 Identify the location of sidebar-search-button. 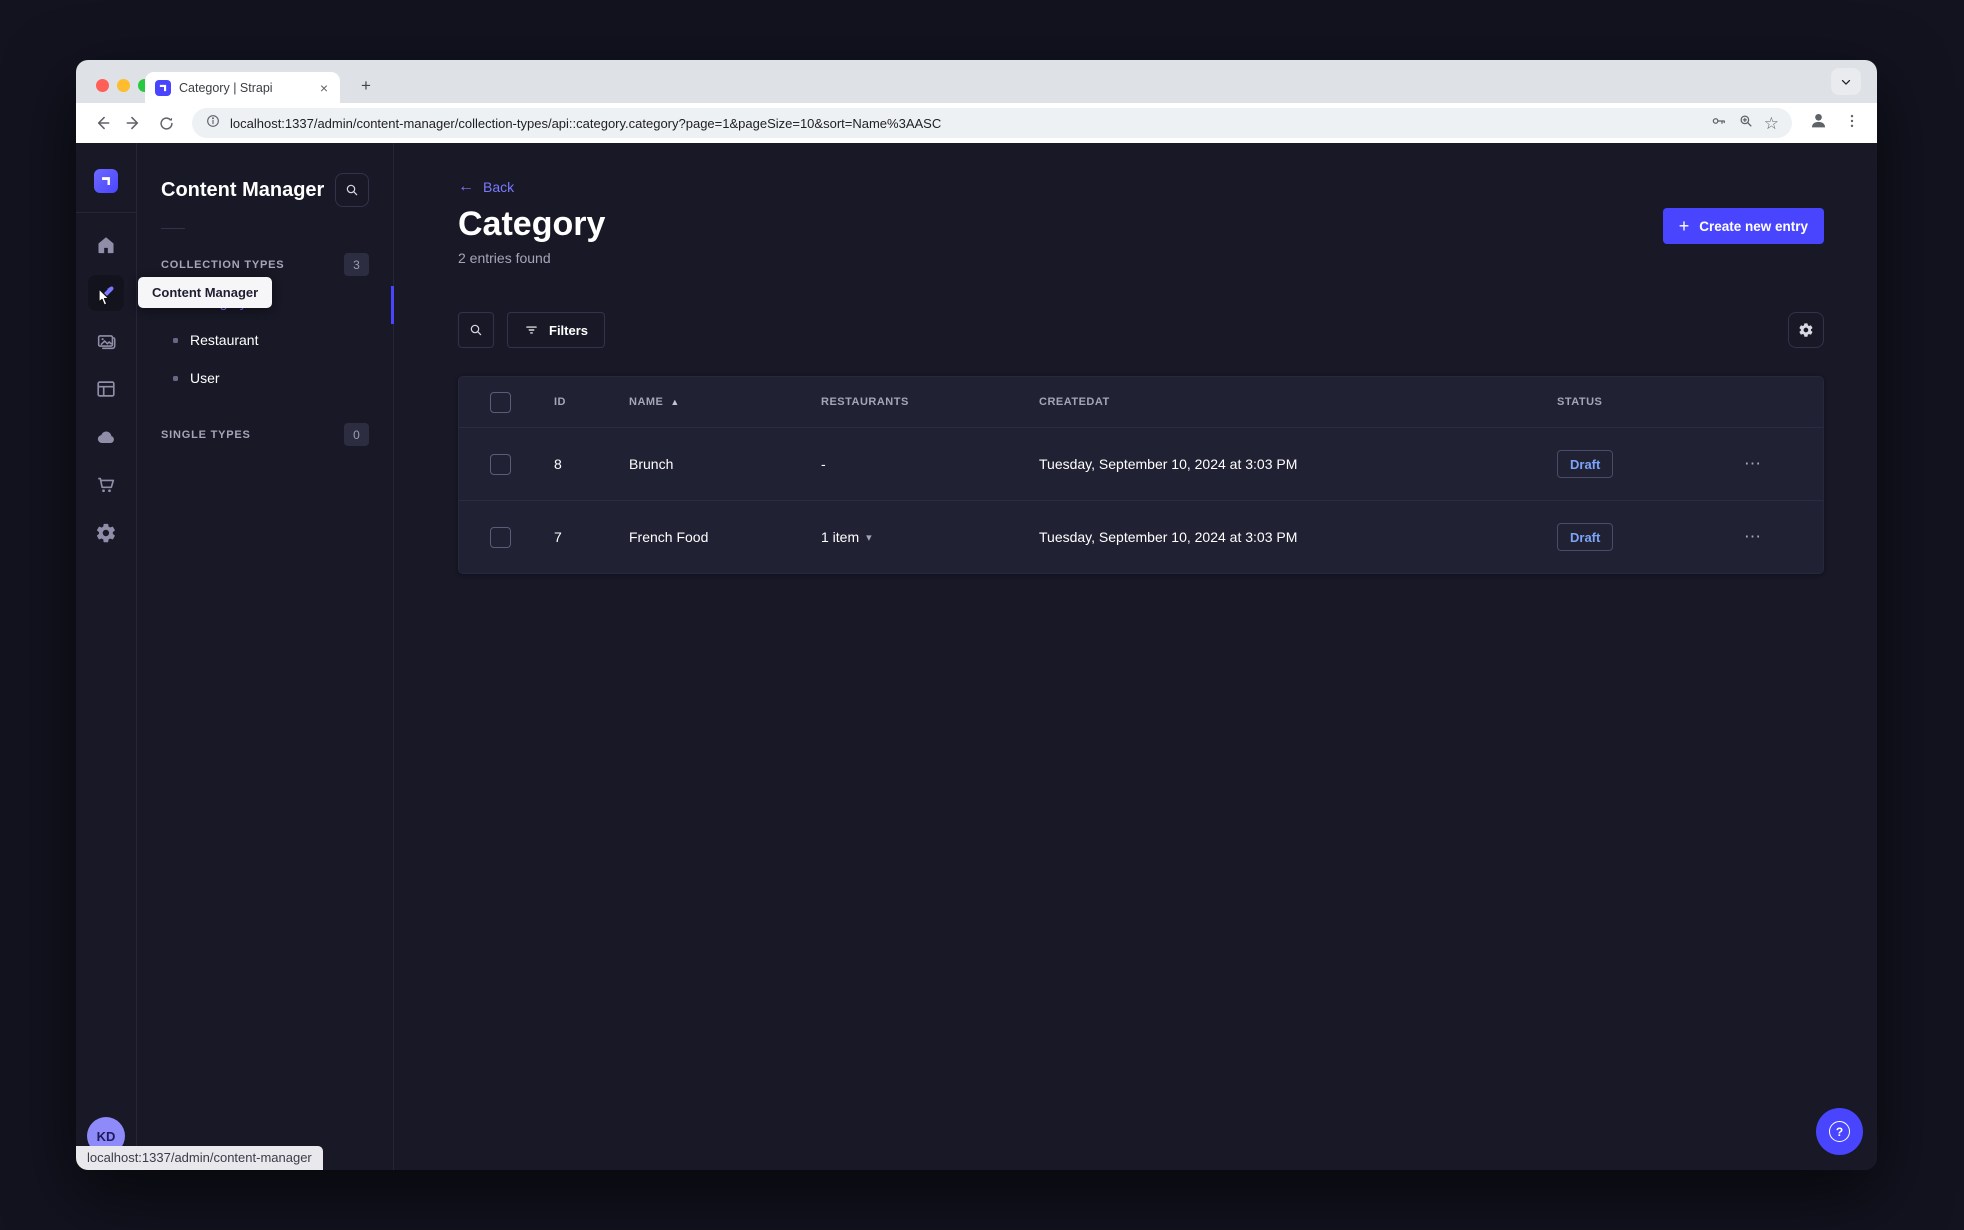
(352, 190).